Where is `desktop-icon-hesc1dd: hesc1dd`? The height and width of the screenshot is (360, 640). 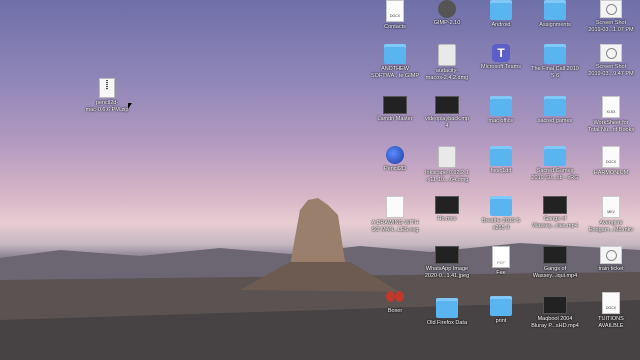 desktop-icon-hesc1dd: hesc1dd is located at coordinates (501, 160).